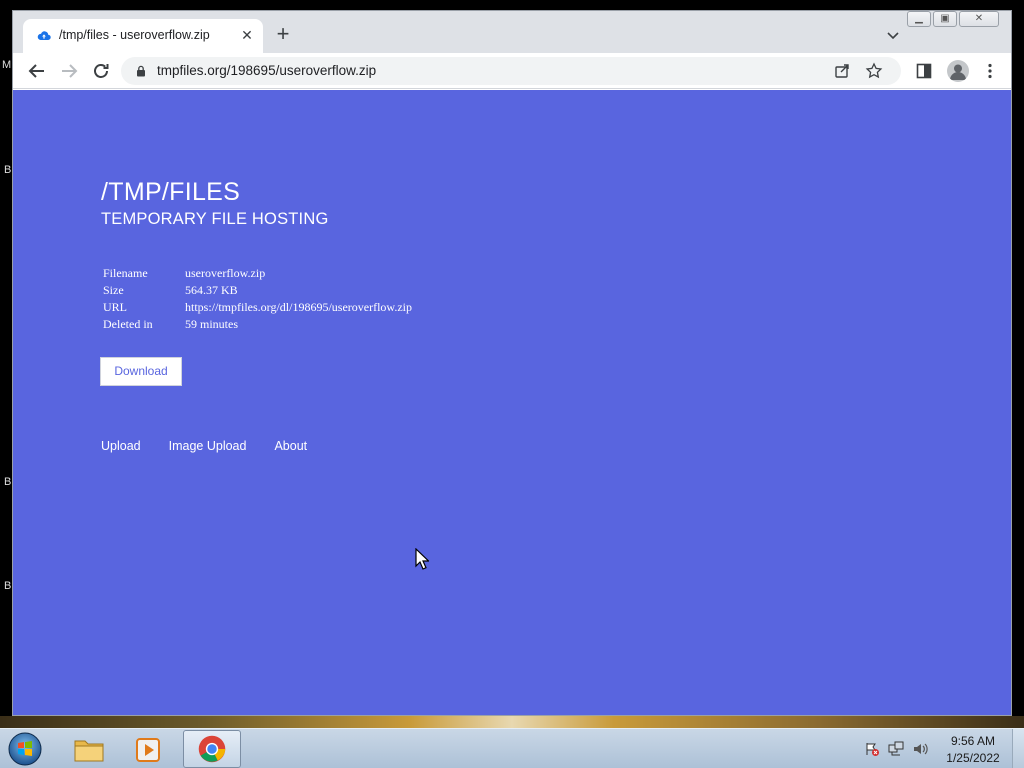 The height and width of the screenshot is (768, 1024). Describe the element at coordinates (512, 32) in the screenshot. I see `tab-strip: /tmp/files - useroverflow.zip ✕ + ▁ ▣ ✕` at that location.